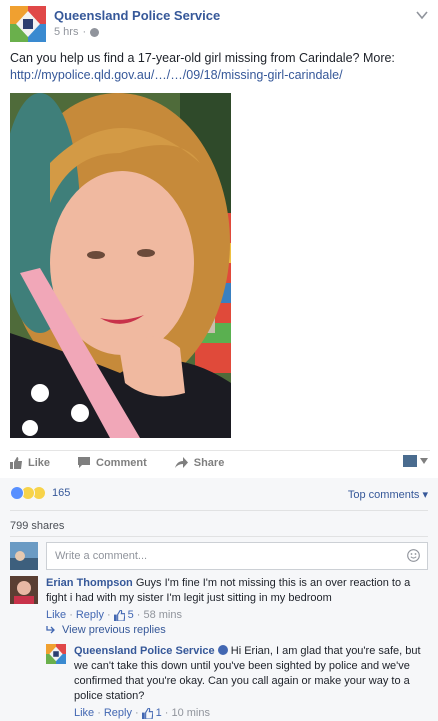 The width and height of the screenshot is (438, 721). I want to click on chevron-down-icon, so click(422, 15).